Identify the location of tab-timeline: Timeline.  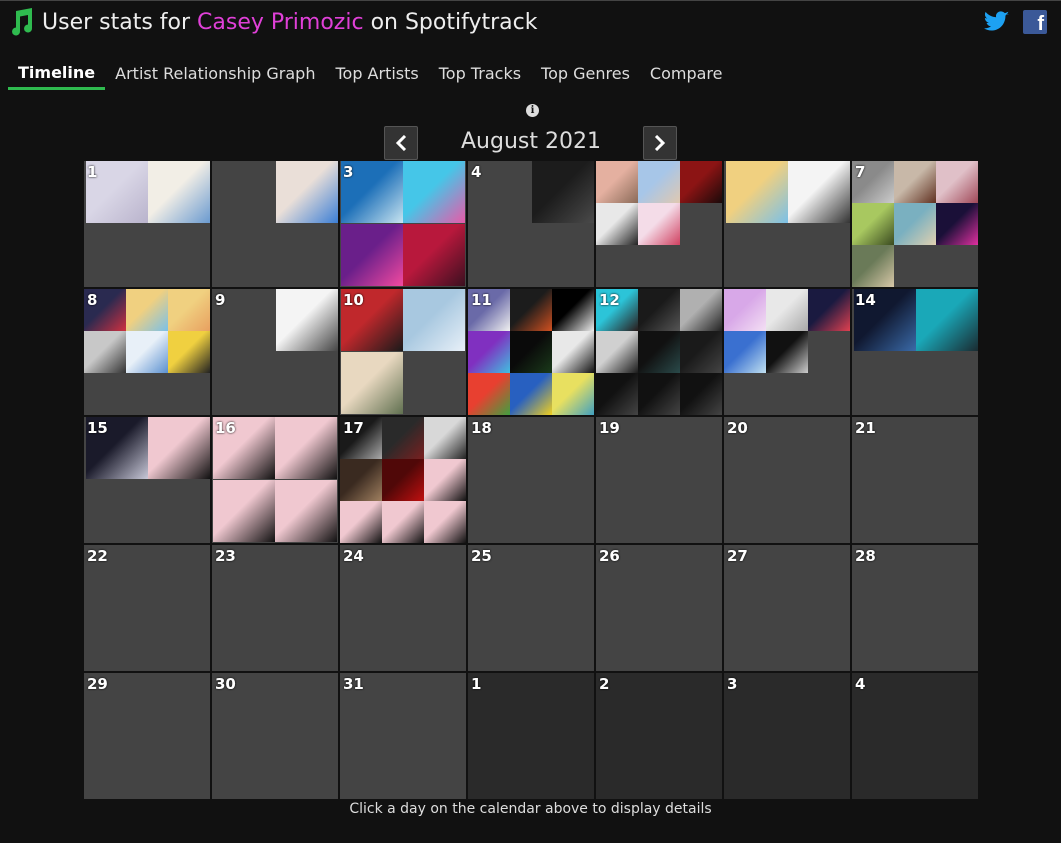
(57, 74).